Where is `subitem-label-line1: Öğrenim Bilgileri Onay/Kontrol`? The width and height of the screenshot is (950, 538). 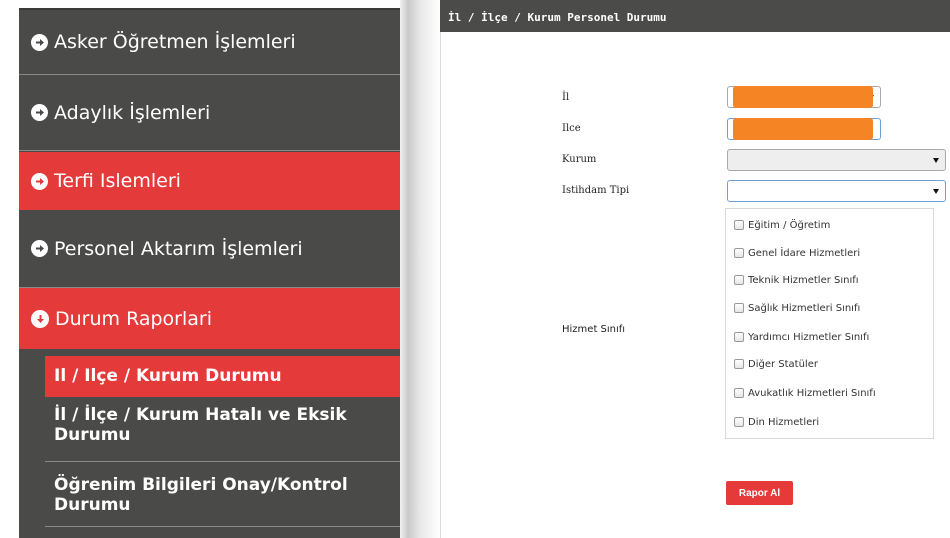 subitem-label-line1: Öğrenim Bilgileri Onay/Kontrol is located at coordinates (201, 485).